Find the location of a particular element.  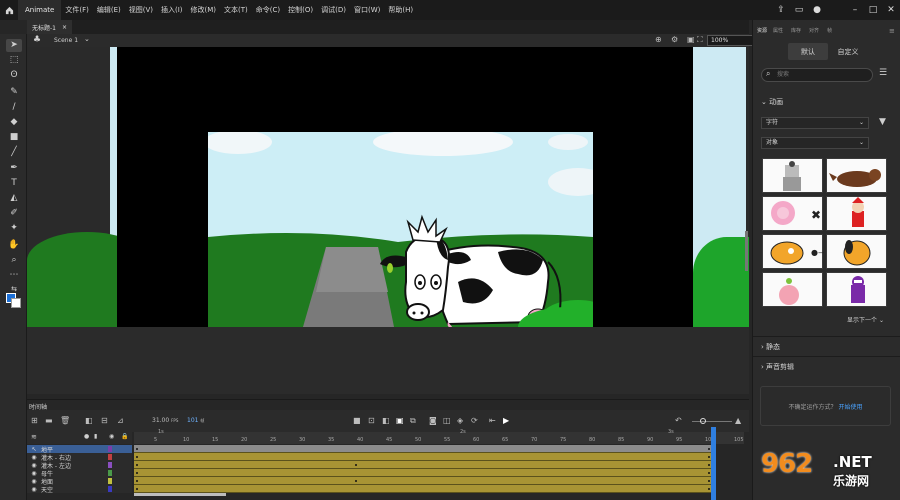

undo-icon: ↶ is located at coordinates (678, 420).